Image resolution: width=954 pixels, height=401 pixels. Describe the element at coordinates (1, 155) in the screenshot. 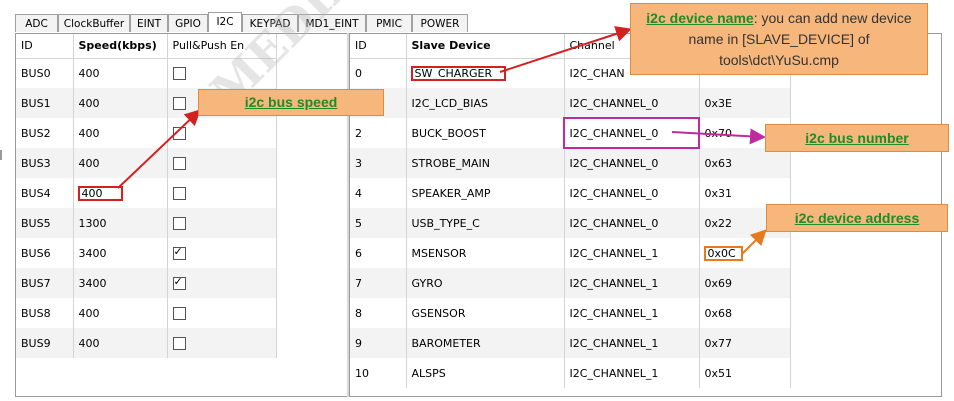

I see `window-edge-marker` at that location.